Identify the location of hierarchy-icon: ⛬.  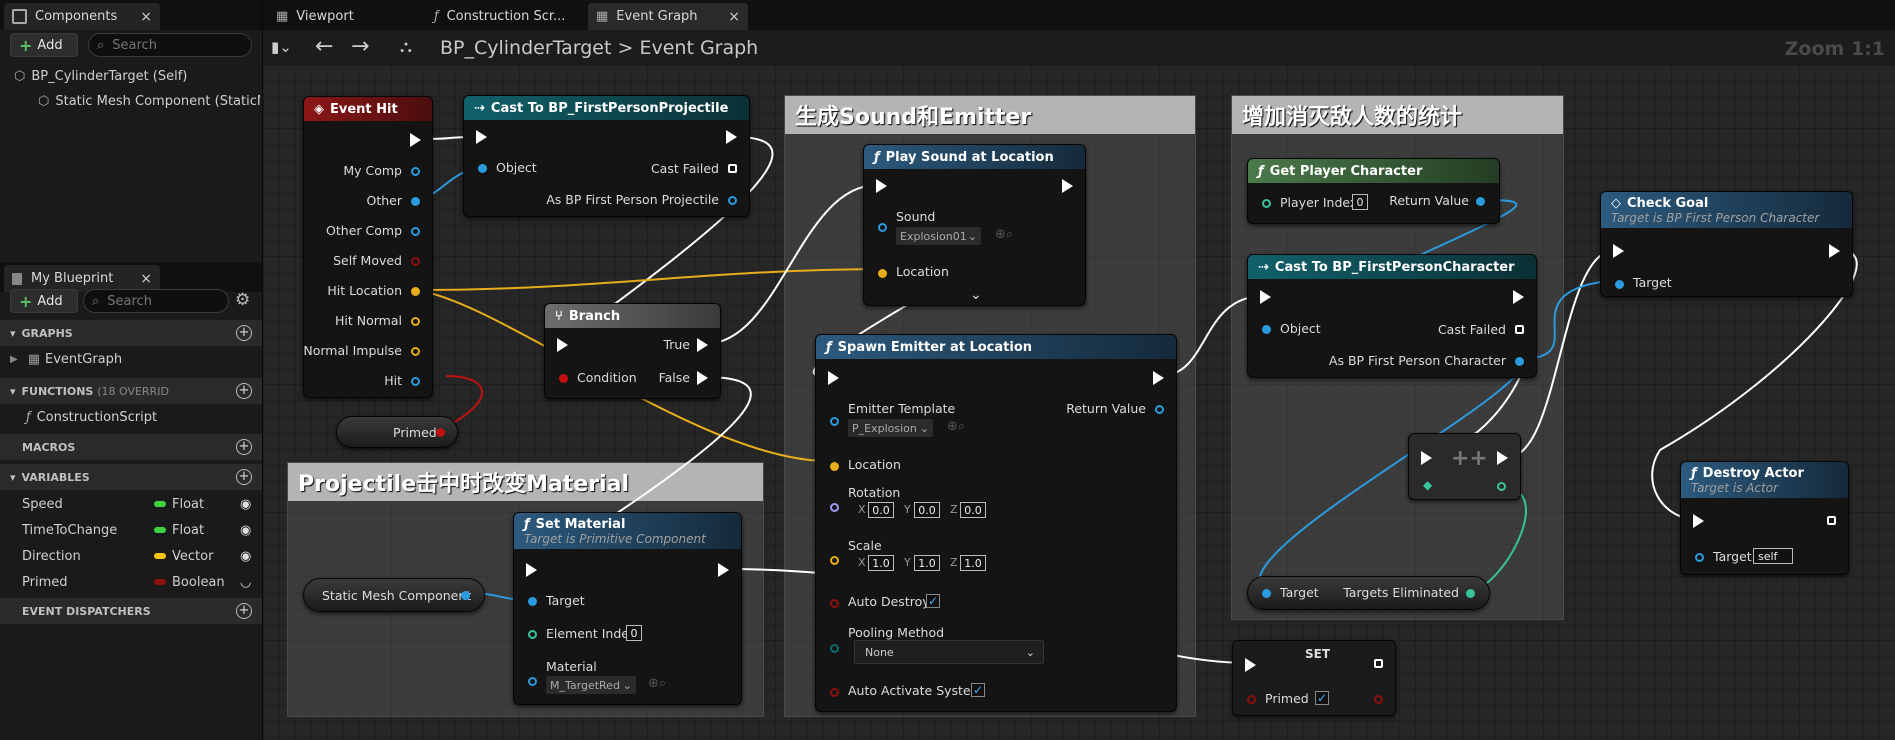
(406, 47).